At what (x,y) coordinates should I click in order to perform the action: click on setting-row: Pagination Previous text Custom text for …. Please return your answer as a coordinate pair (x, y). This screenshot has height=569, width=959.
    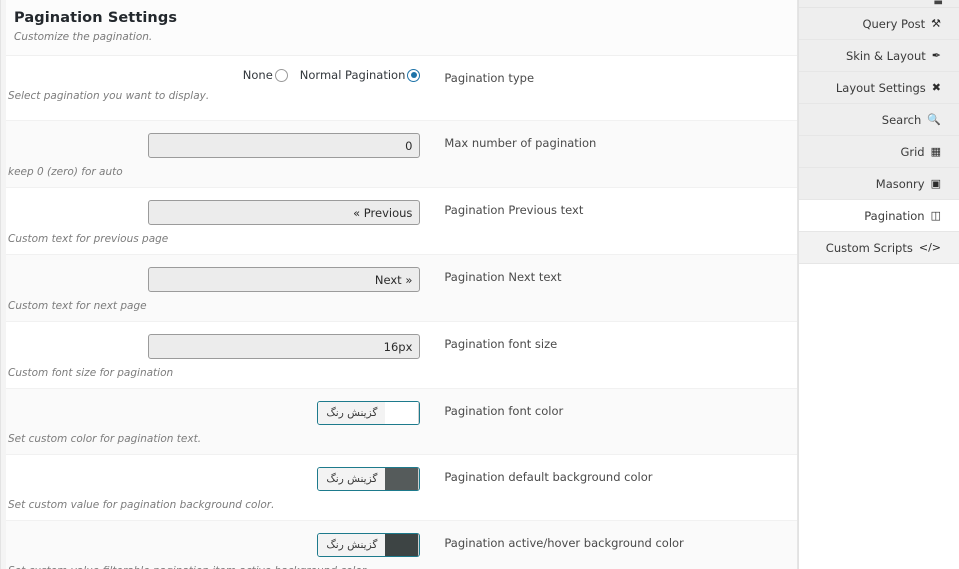
    Looking at the image, I should click on (398, 221).